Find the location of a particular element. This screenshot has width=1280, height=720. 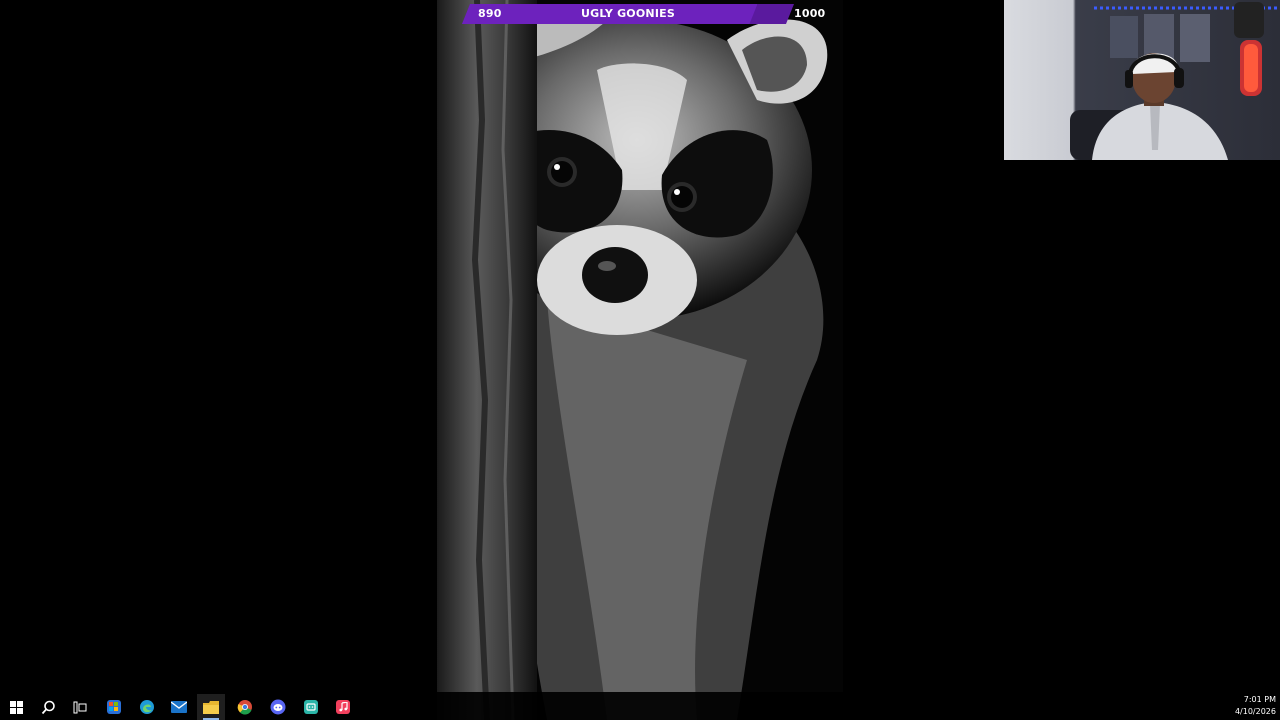

goal-progress-bar: 890 UGLY GOONIES is located at coordinates (628, 14).